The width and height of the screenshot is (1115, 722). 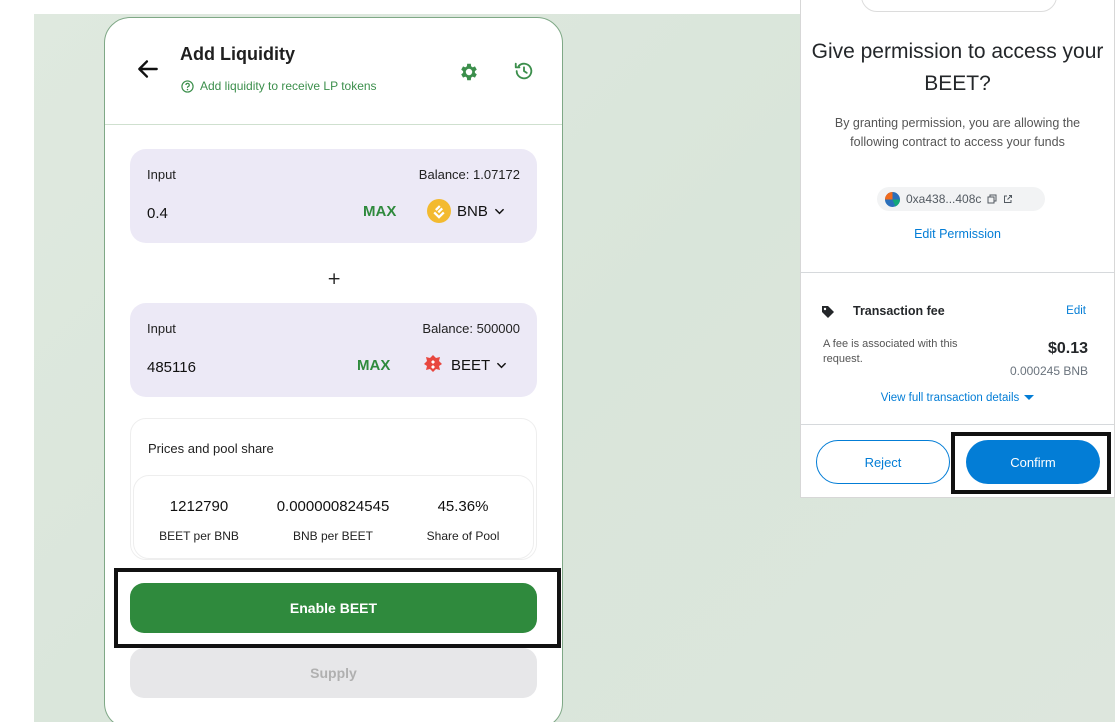 What do you see at coordinates (950, 398) in the screenshot?
I see `view-details-text: View full transaction details` at bounding box center [950, 398].